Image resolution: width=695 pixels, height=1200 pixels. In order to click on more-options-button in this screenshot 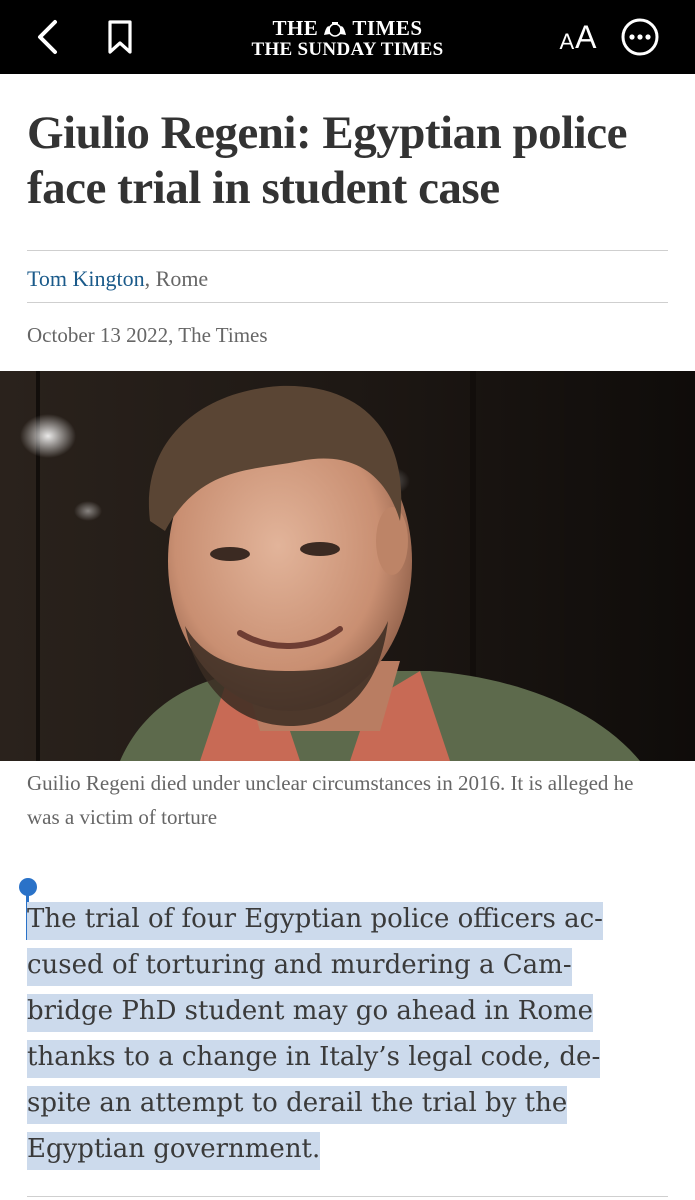, I will do `click(640, 37)`.